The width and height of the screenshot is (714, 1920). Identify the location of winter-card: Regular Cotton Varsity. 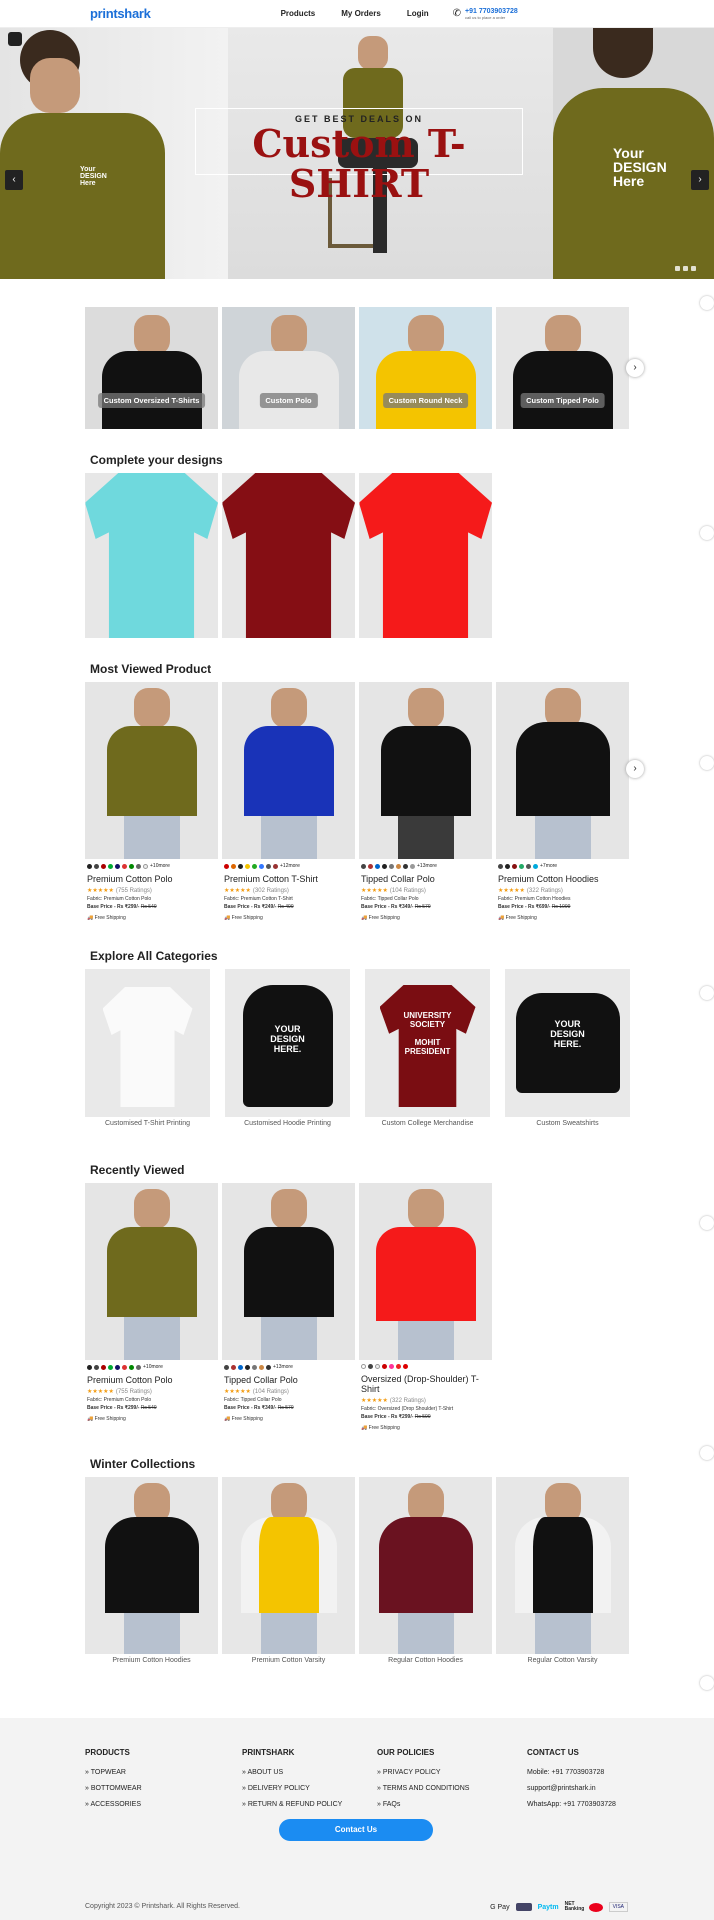
(562, 1570).